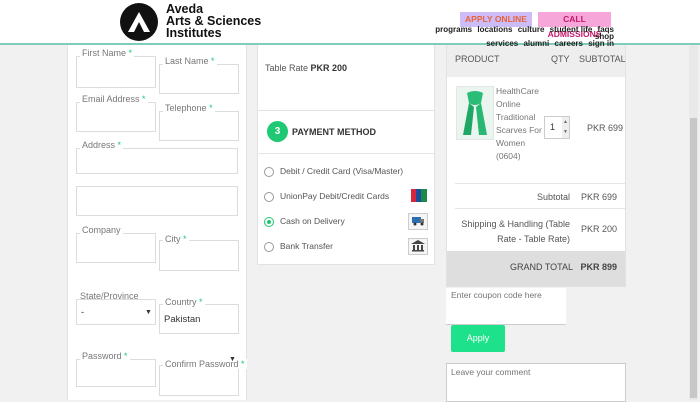  I want to click on nav-link-sign-in: sign in, so click(601, 43).